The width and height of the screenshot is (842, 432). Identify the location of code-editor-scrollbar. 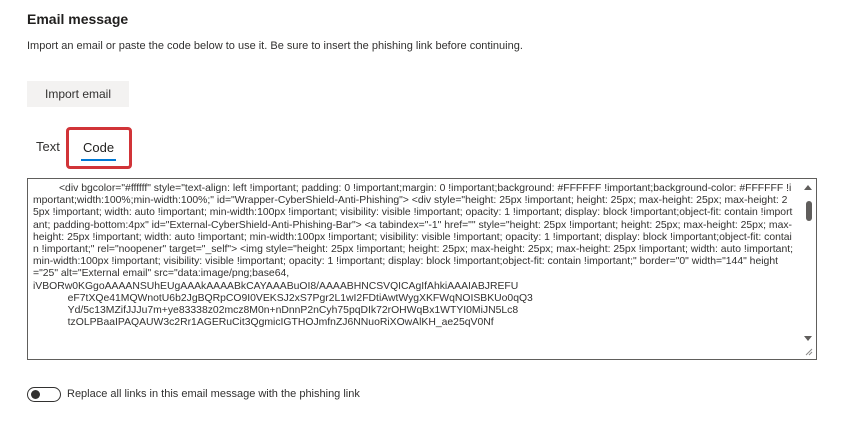
(809, 269).